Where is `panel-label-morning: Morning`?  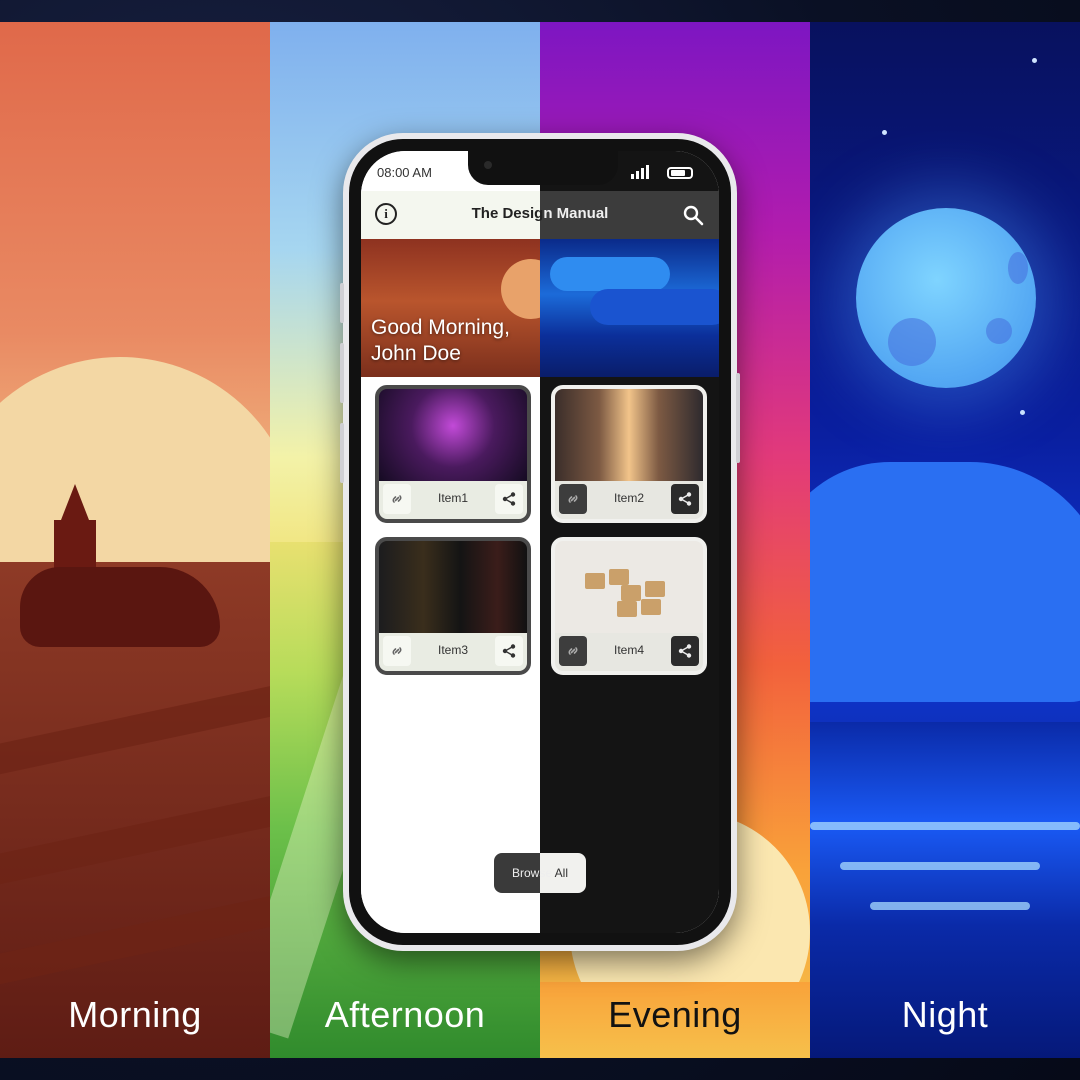
panel-label-morning: Morning is located at coordinates (135, 1014).